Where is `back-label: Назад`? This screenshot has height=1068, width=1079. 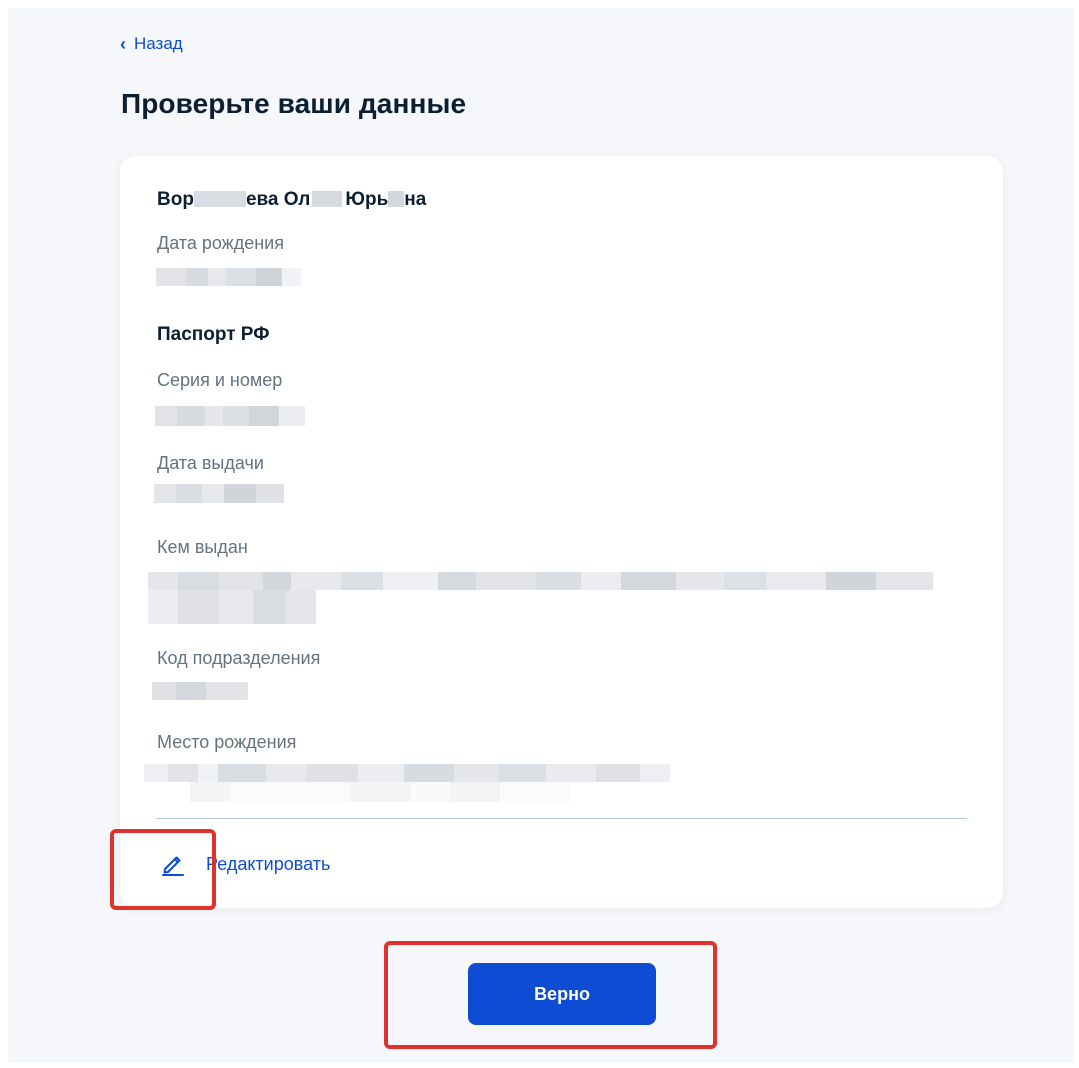 back-label: Назад is located at coordinates (158, 43).